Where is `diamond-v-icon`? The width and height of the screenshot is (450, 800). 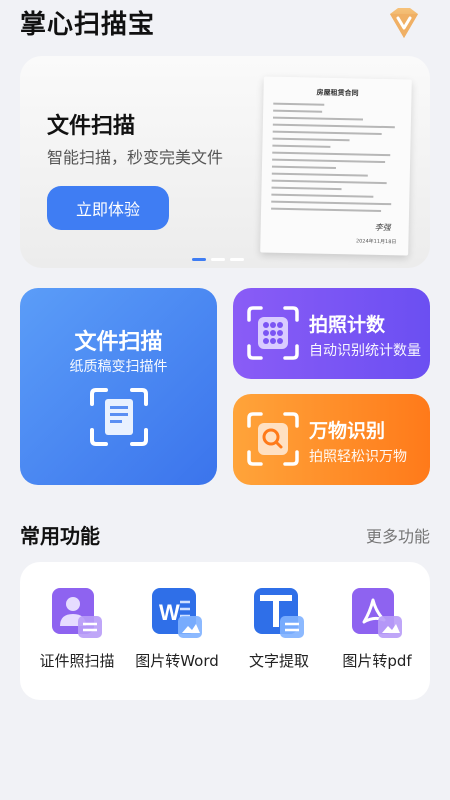
diamond-v-icon is located at coordinates (404, 24).